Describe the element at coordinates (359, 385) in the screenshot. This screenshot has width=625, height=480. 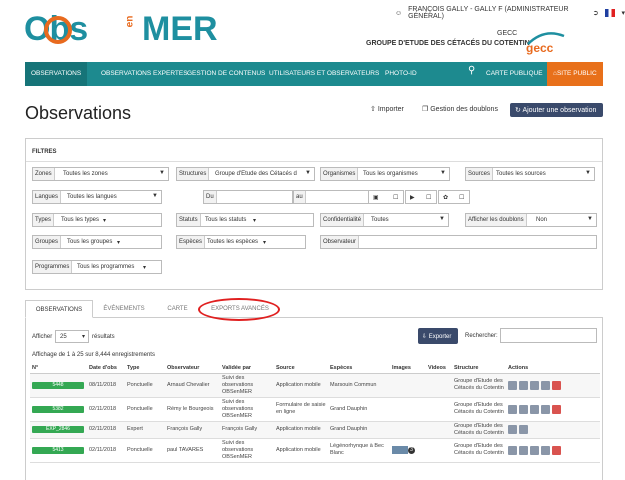
I see `cell-esp: Marsouin Commun` at that location.